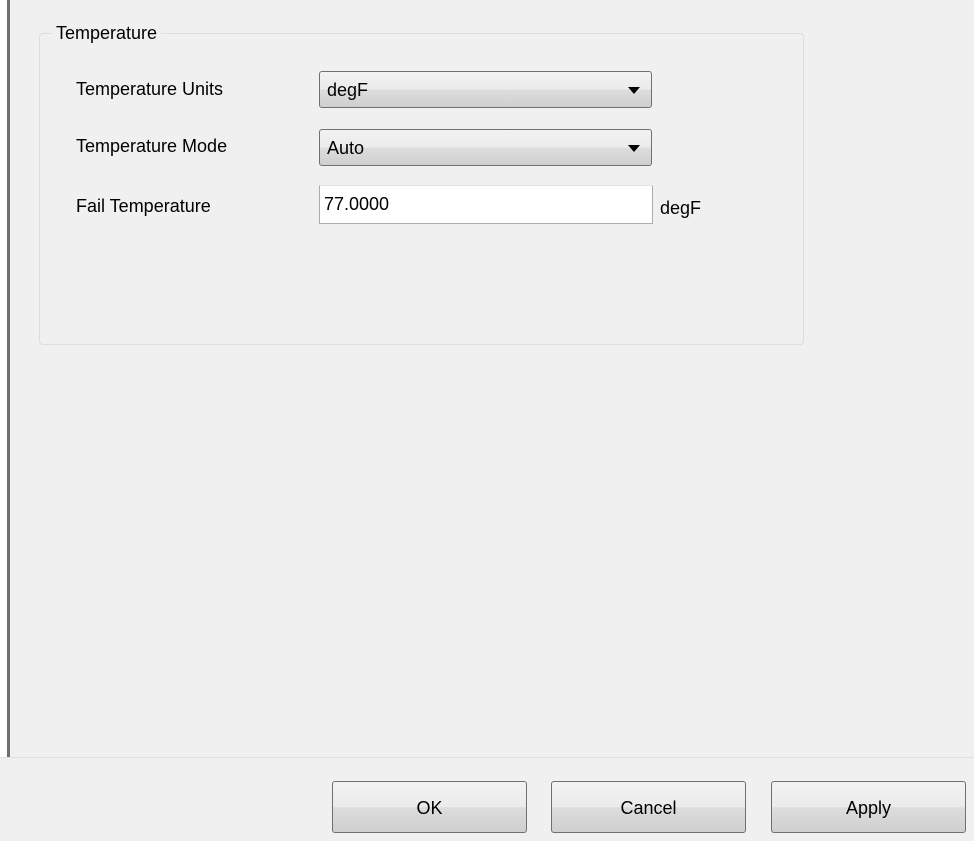 This screenshot has width=974, height=841. What do you see at coordinates (348, 90) in the screenshot?
I see `temperature-units-value: degF` at bounding box center [348, 90].